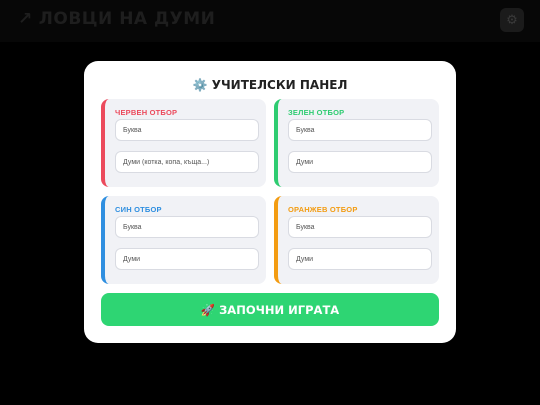 The width and height of the screenshot is (540, 405). What do you see at coordinates (127, 19) in the screenshot?
I see `app-title-text: ЛОВЦИ НА ДУМИ` at bounding box center [127, 19].